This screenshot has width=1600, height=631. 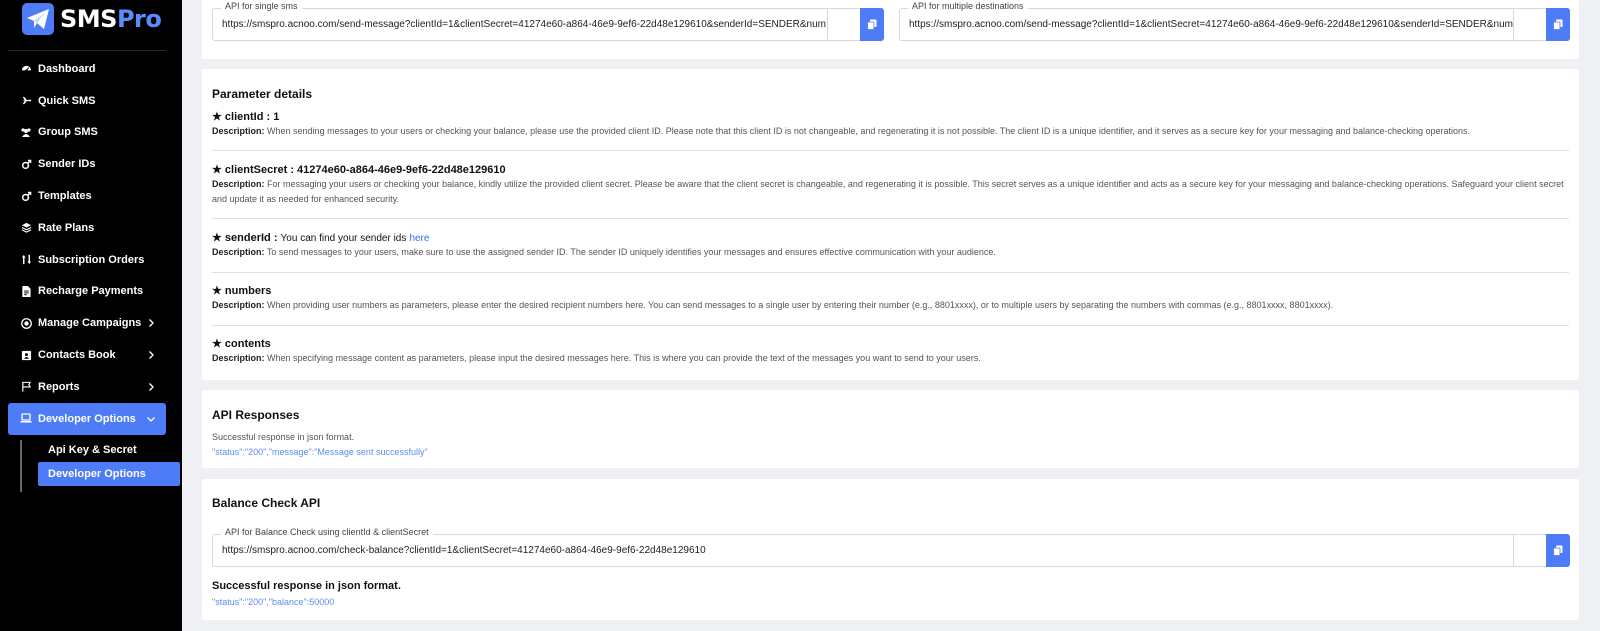 I want to click on brand: SMSPro, so click(x=92, y=19).